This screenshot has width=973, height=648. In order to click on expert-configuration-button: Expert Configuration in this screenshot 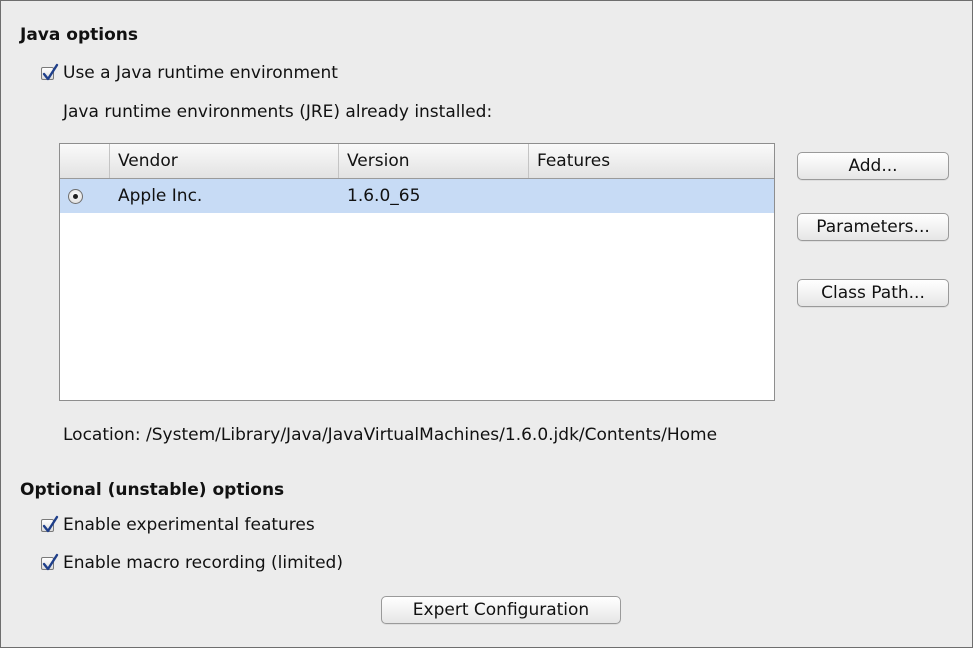, I will do `click(501, 610)`.